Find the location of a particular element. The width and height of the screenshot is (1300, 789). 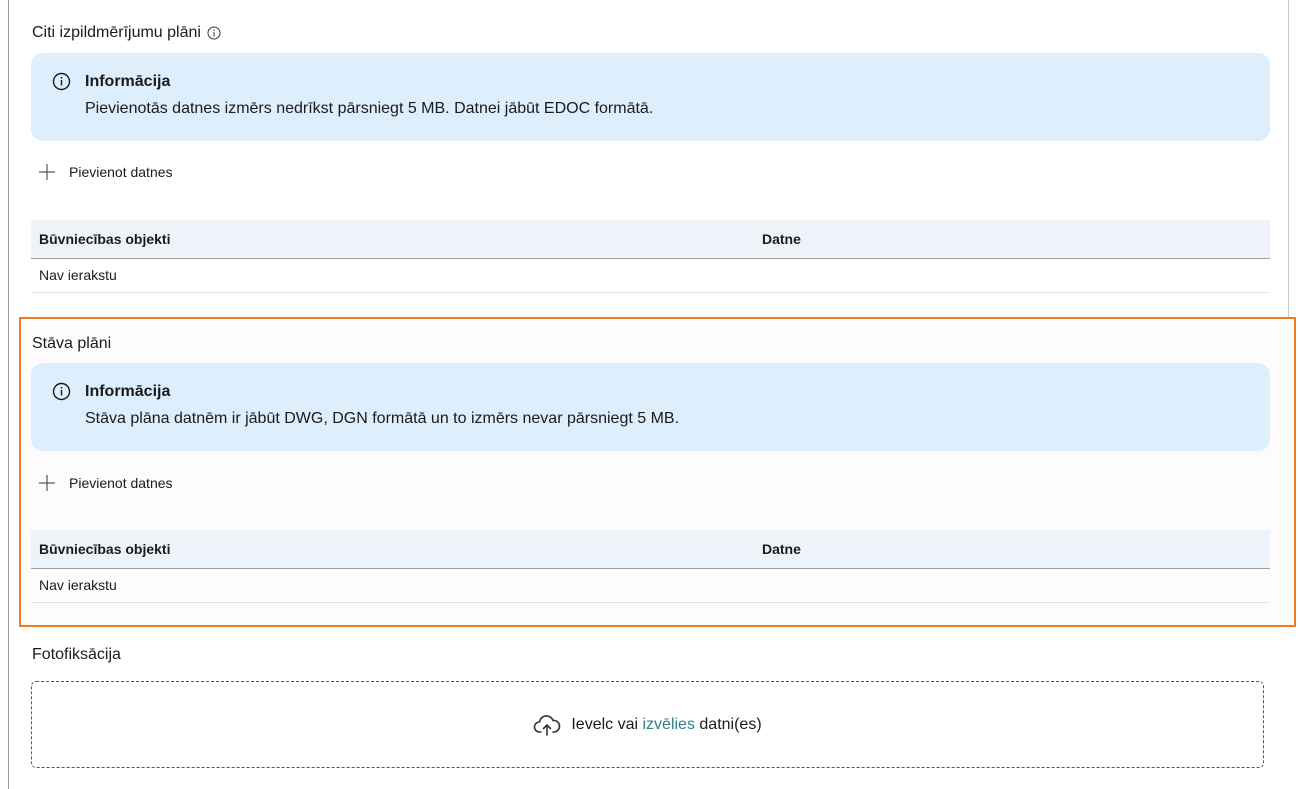

section-title-fotofiksacija: Fotofiksācija is located at coordinates (76, 655).